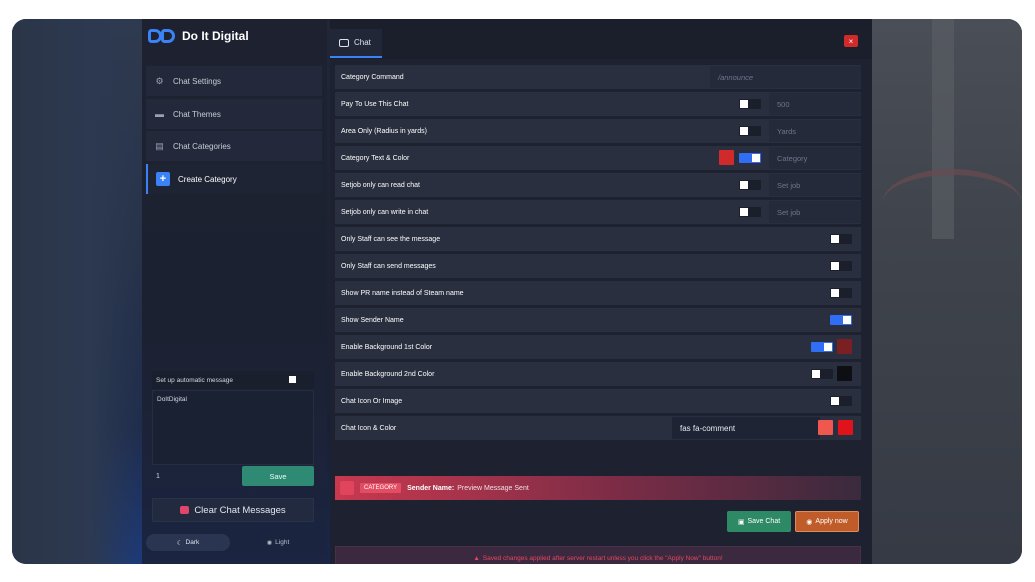 The image size is (1035, 582). What do you see at coordinates (476, 558) in the screenshot?
I see `warning-icon: ▲` at bounding box center [476, 558].